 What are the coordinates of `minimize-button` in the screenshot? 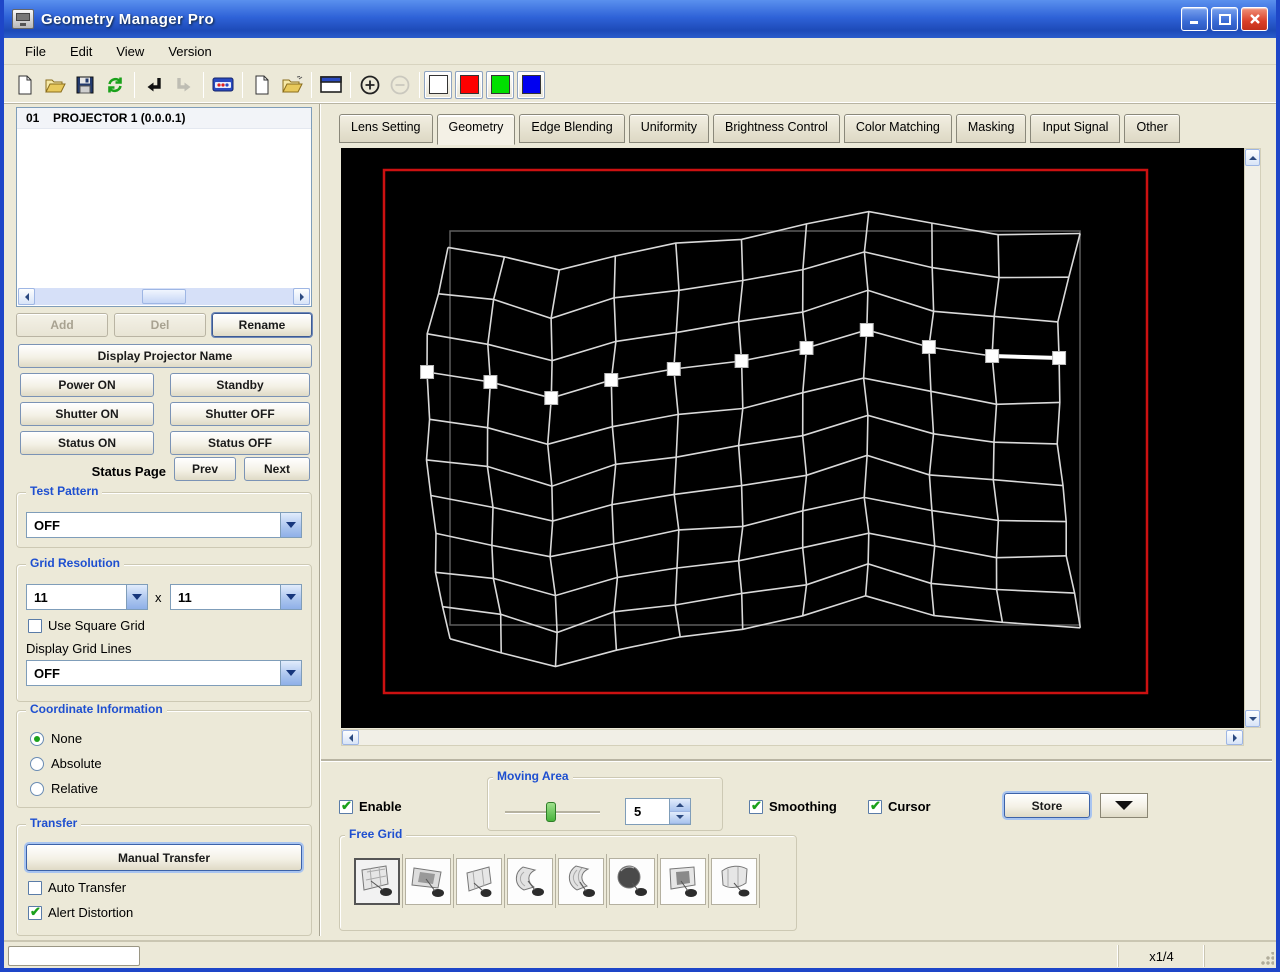 It's located at (1194, 19).